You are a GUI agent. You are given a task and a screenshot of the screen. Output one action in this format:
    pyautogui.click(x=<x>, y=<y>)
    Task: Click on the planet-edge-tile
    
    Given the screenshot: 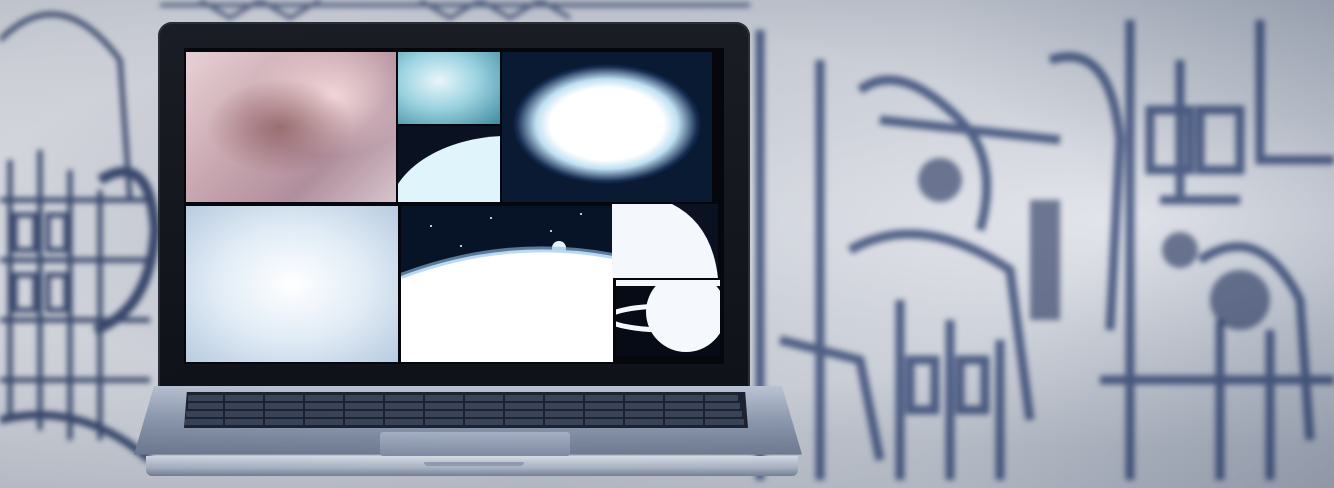 What is the action you would take?
    pyautogui.click(x=449, y=164)
    